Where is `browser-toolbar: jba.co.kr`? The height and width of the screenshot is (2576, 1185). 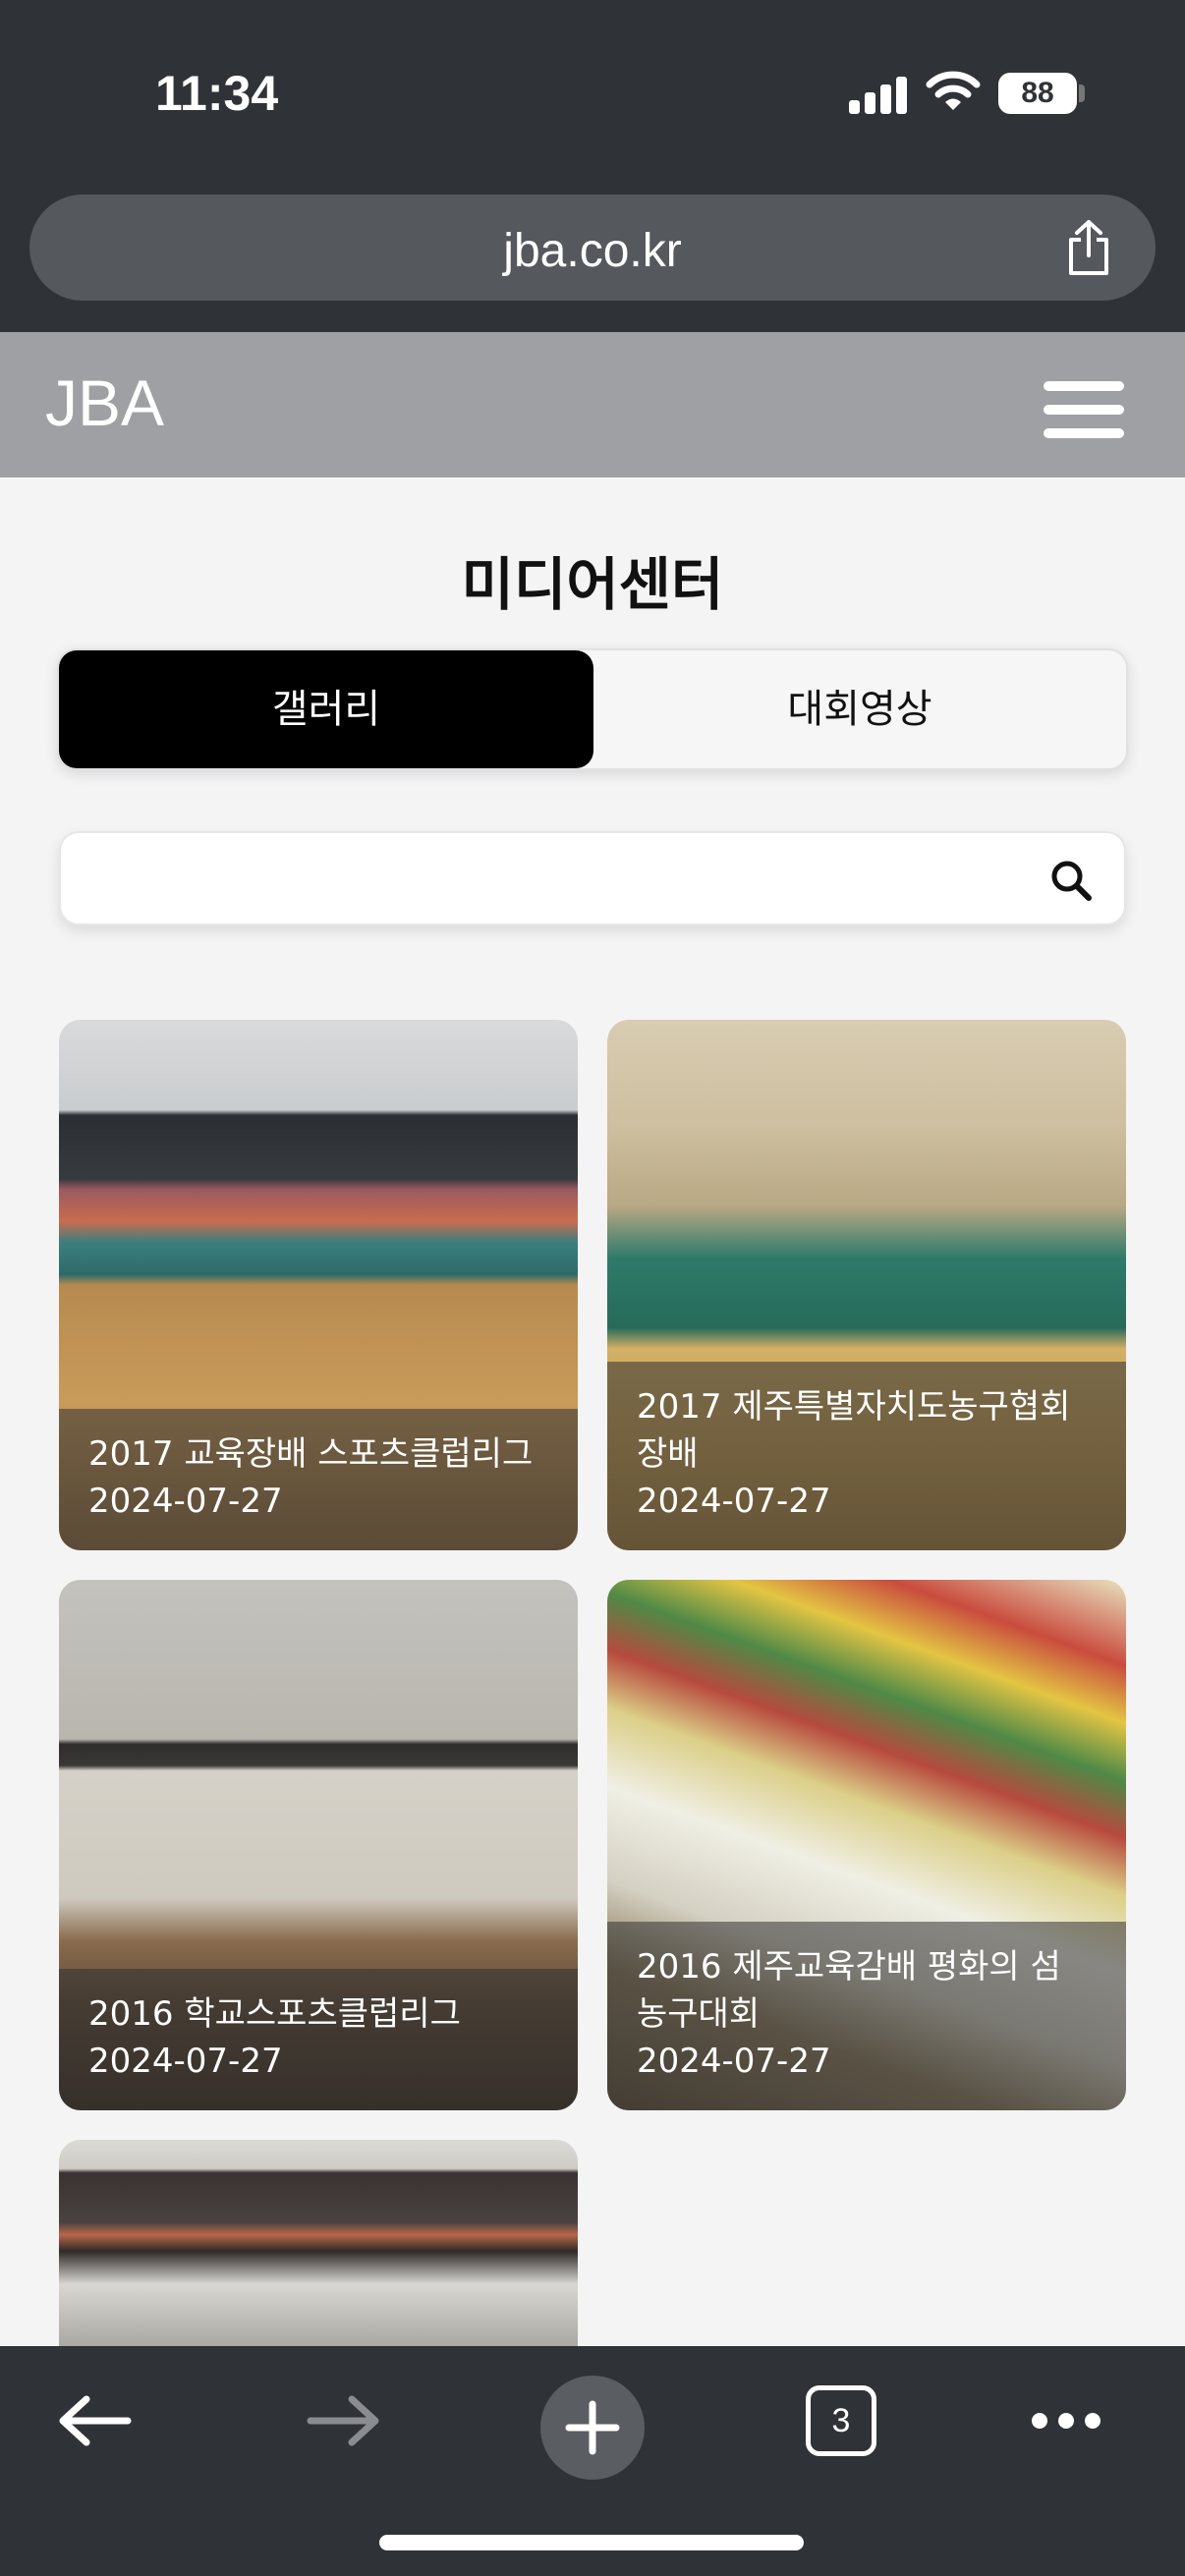 browser-toolbar: jba.co.kr is located at coordinates (592, 259).